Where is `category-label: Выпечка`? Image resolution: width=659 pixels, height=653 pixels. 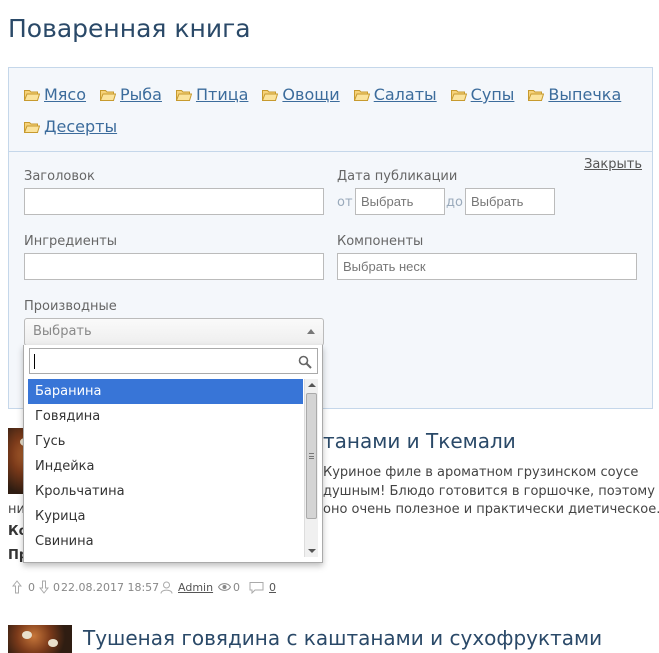 category-label: Выпечка is located at coordinates (585, 94).